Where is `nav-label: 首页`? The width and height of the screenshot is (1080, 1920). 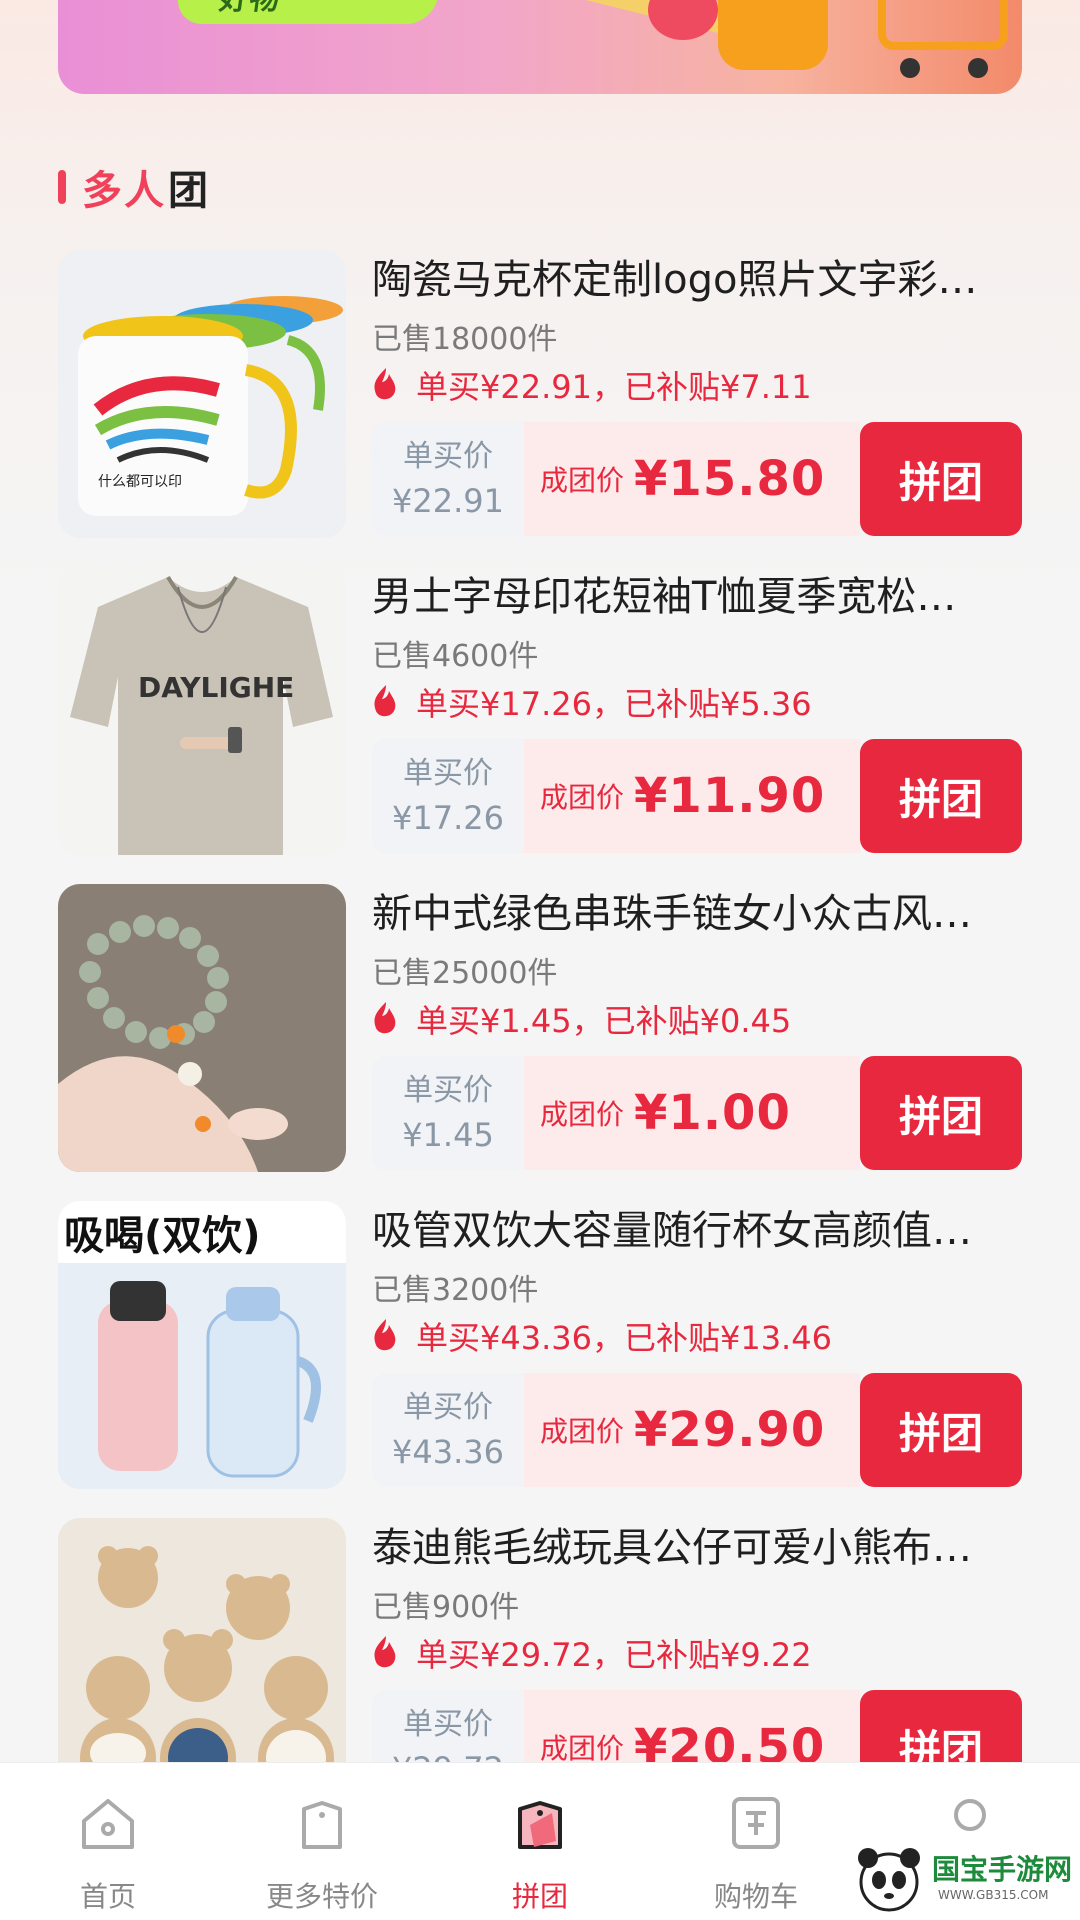 nav-label: 首页 is located at coordinates (107, 1896).